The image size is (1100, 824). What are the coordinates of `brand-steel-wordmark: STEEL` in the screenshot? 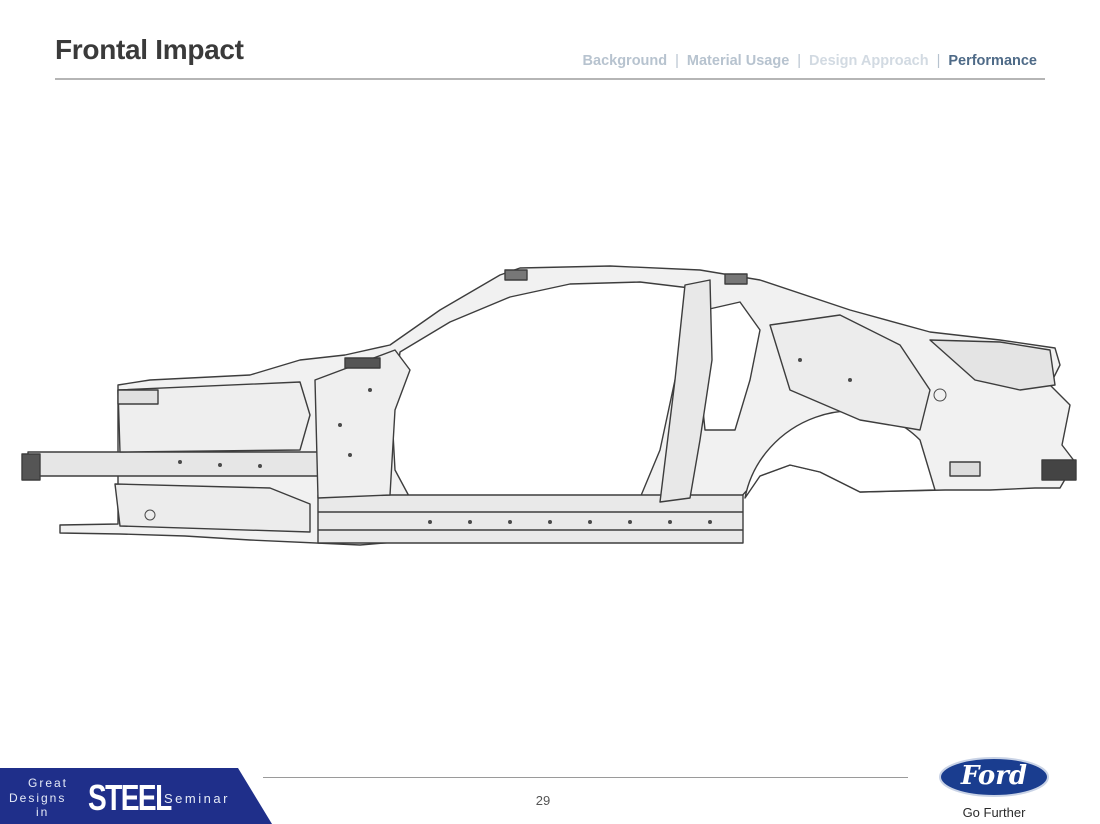 It's located at (130, 797).